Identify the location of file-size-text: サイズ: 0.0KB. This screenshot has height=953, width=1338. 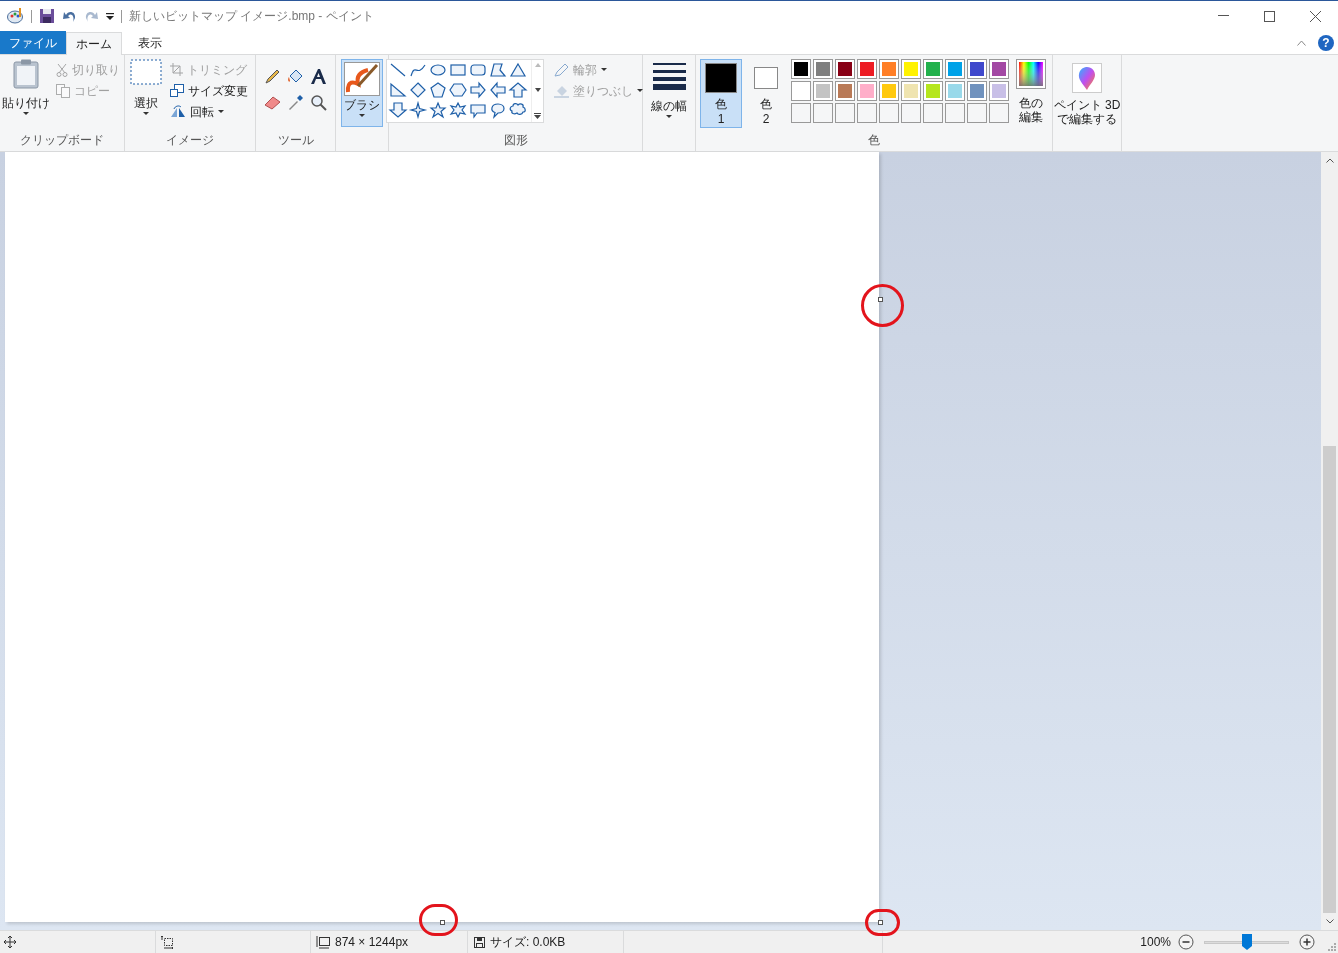
(528, 942).